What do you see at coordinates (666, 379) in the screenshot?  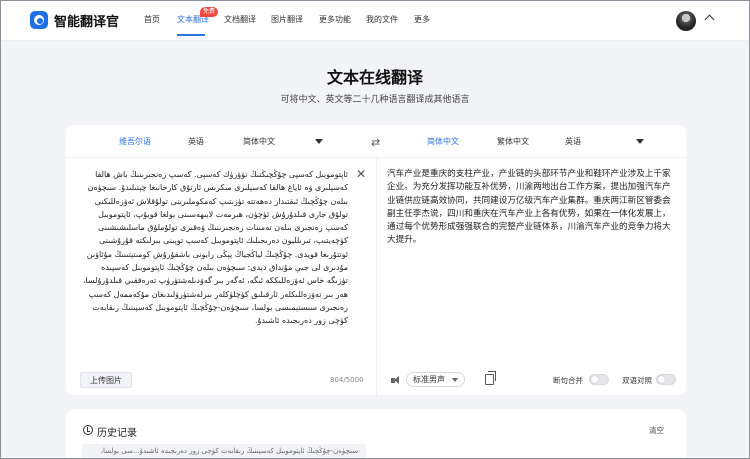 I see `bilingual-compare-toggle` at bounding box center [666, 379].